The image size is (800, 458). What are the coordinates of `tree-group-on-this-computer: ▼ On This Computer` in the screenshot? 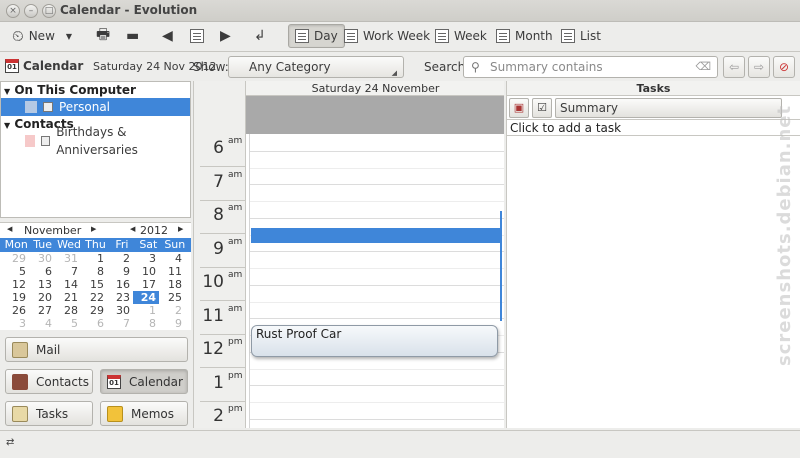 It's located at (95, 90).